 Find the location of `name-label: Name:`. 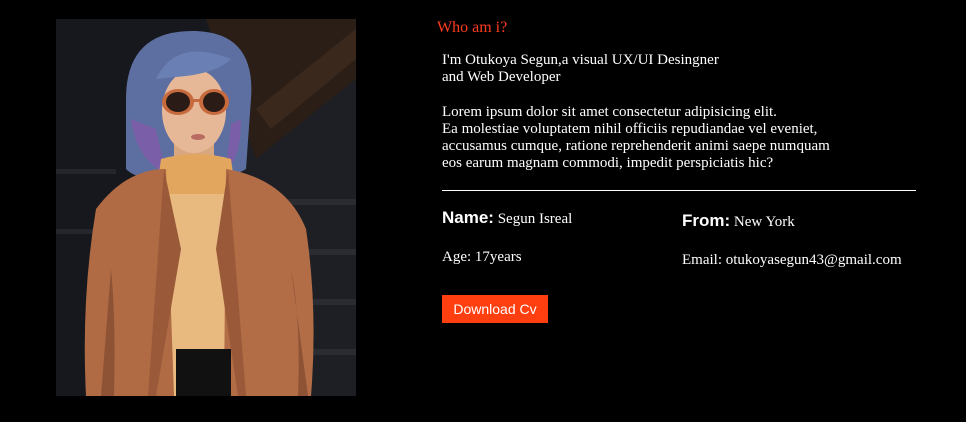

name-label: Name: is located at coordinates (468, 217).